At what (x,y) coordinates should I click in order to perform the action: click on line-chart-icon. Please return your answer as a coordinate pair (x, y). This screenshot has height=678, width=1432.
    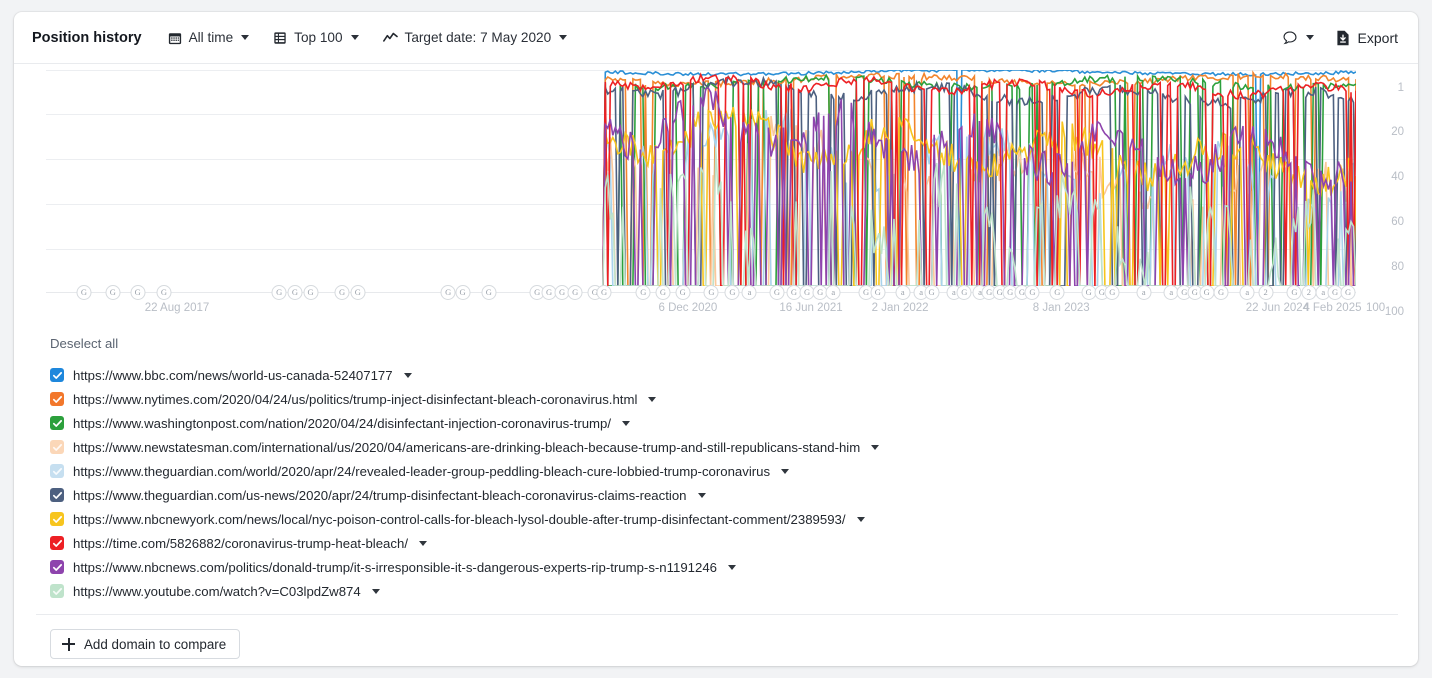
    Looking at the image, I should click on (390, 38).